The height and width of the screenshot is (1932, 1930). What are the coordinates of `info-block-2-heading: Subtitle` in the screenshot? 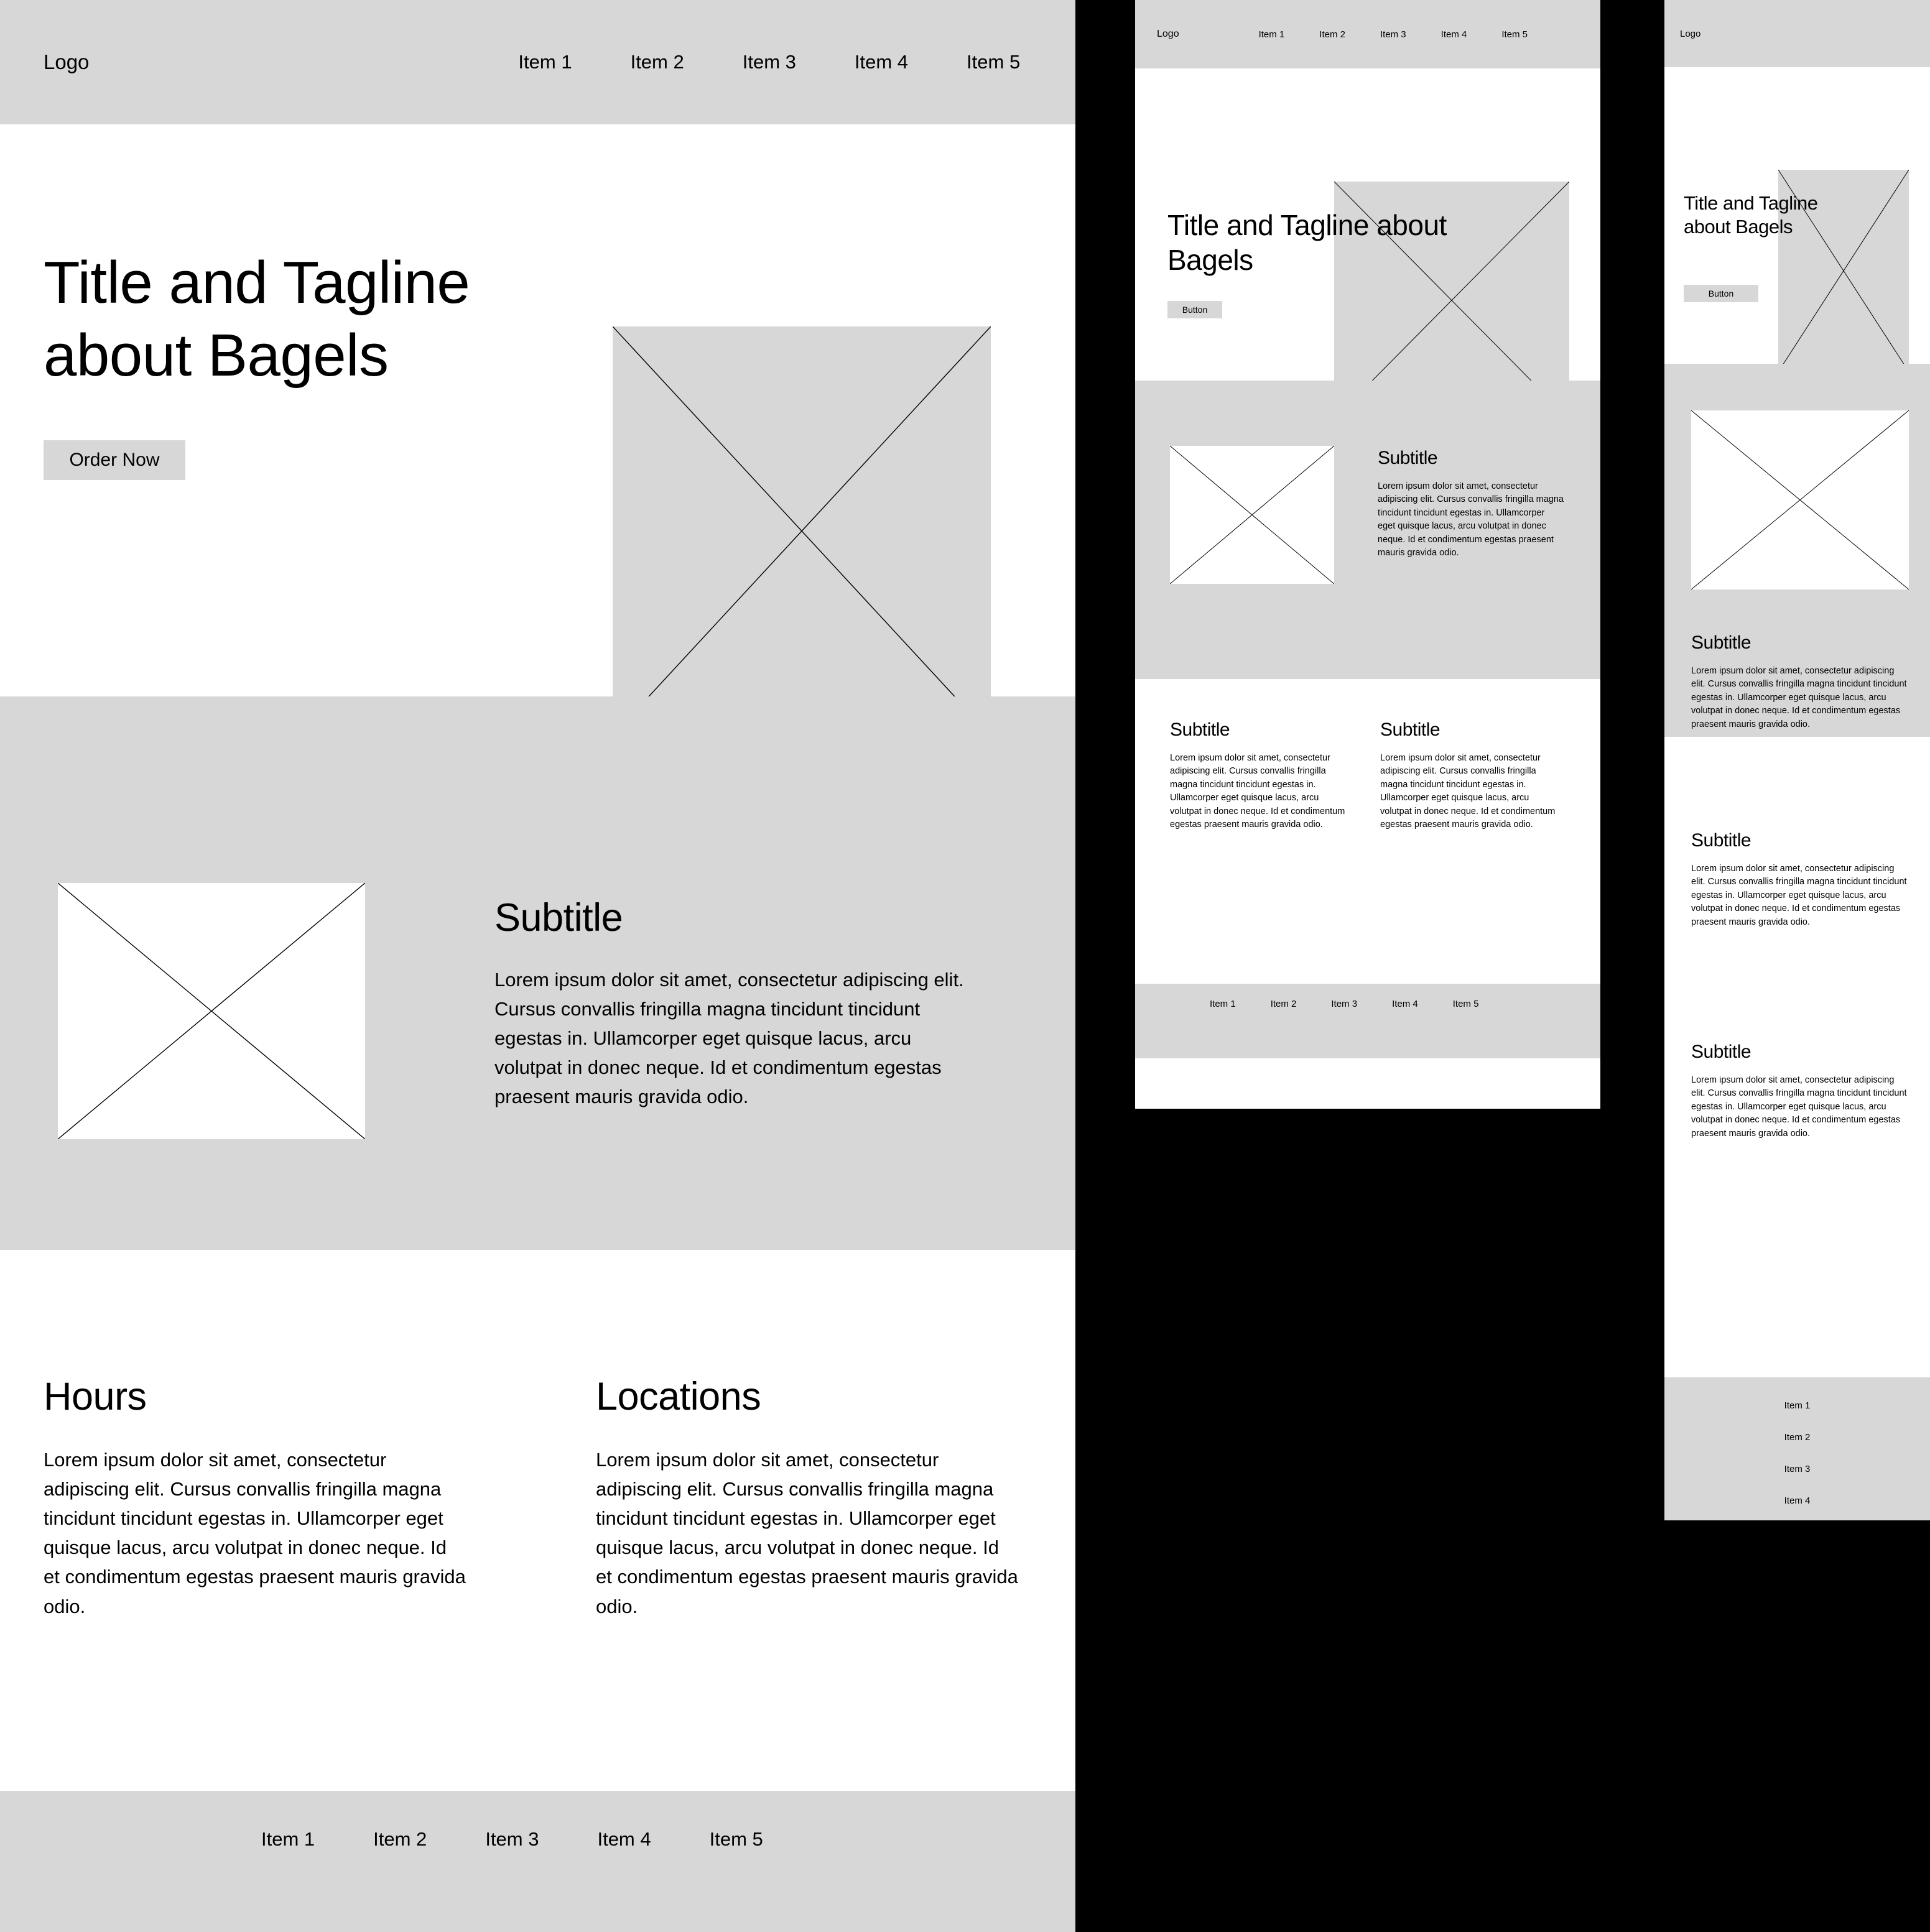 It's located at (1721, 1052).